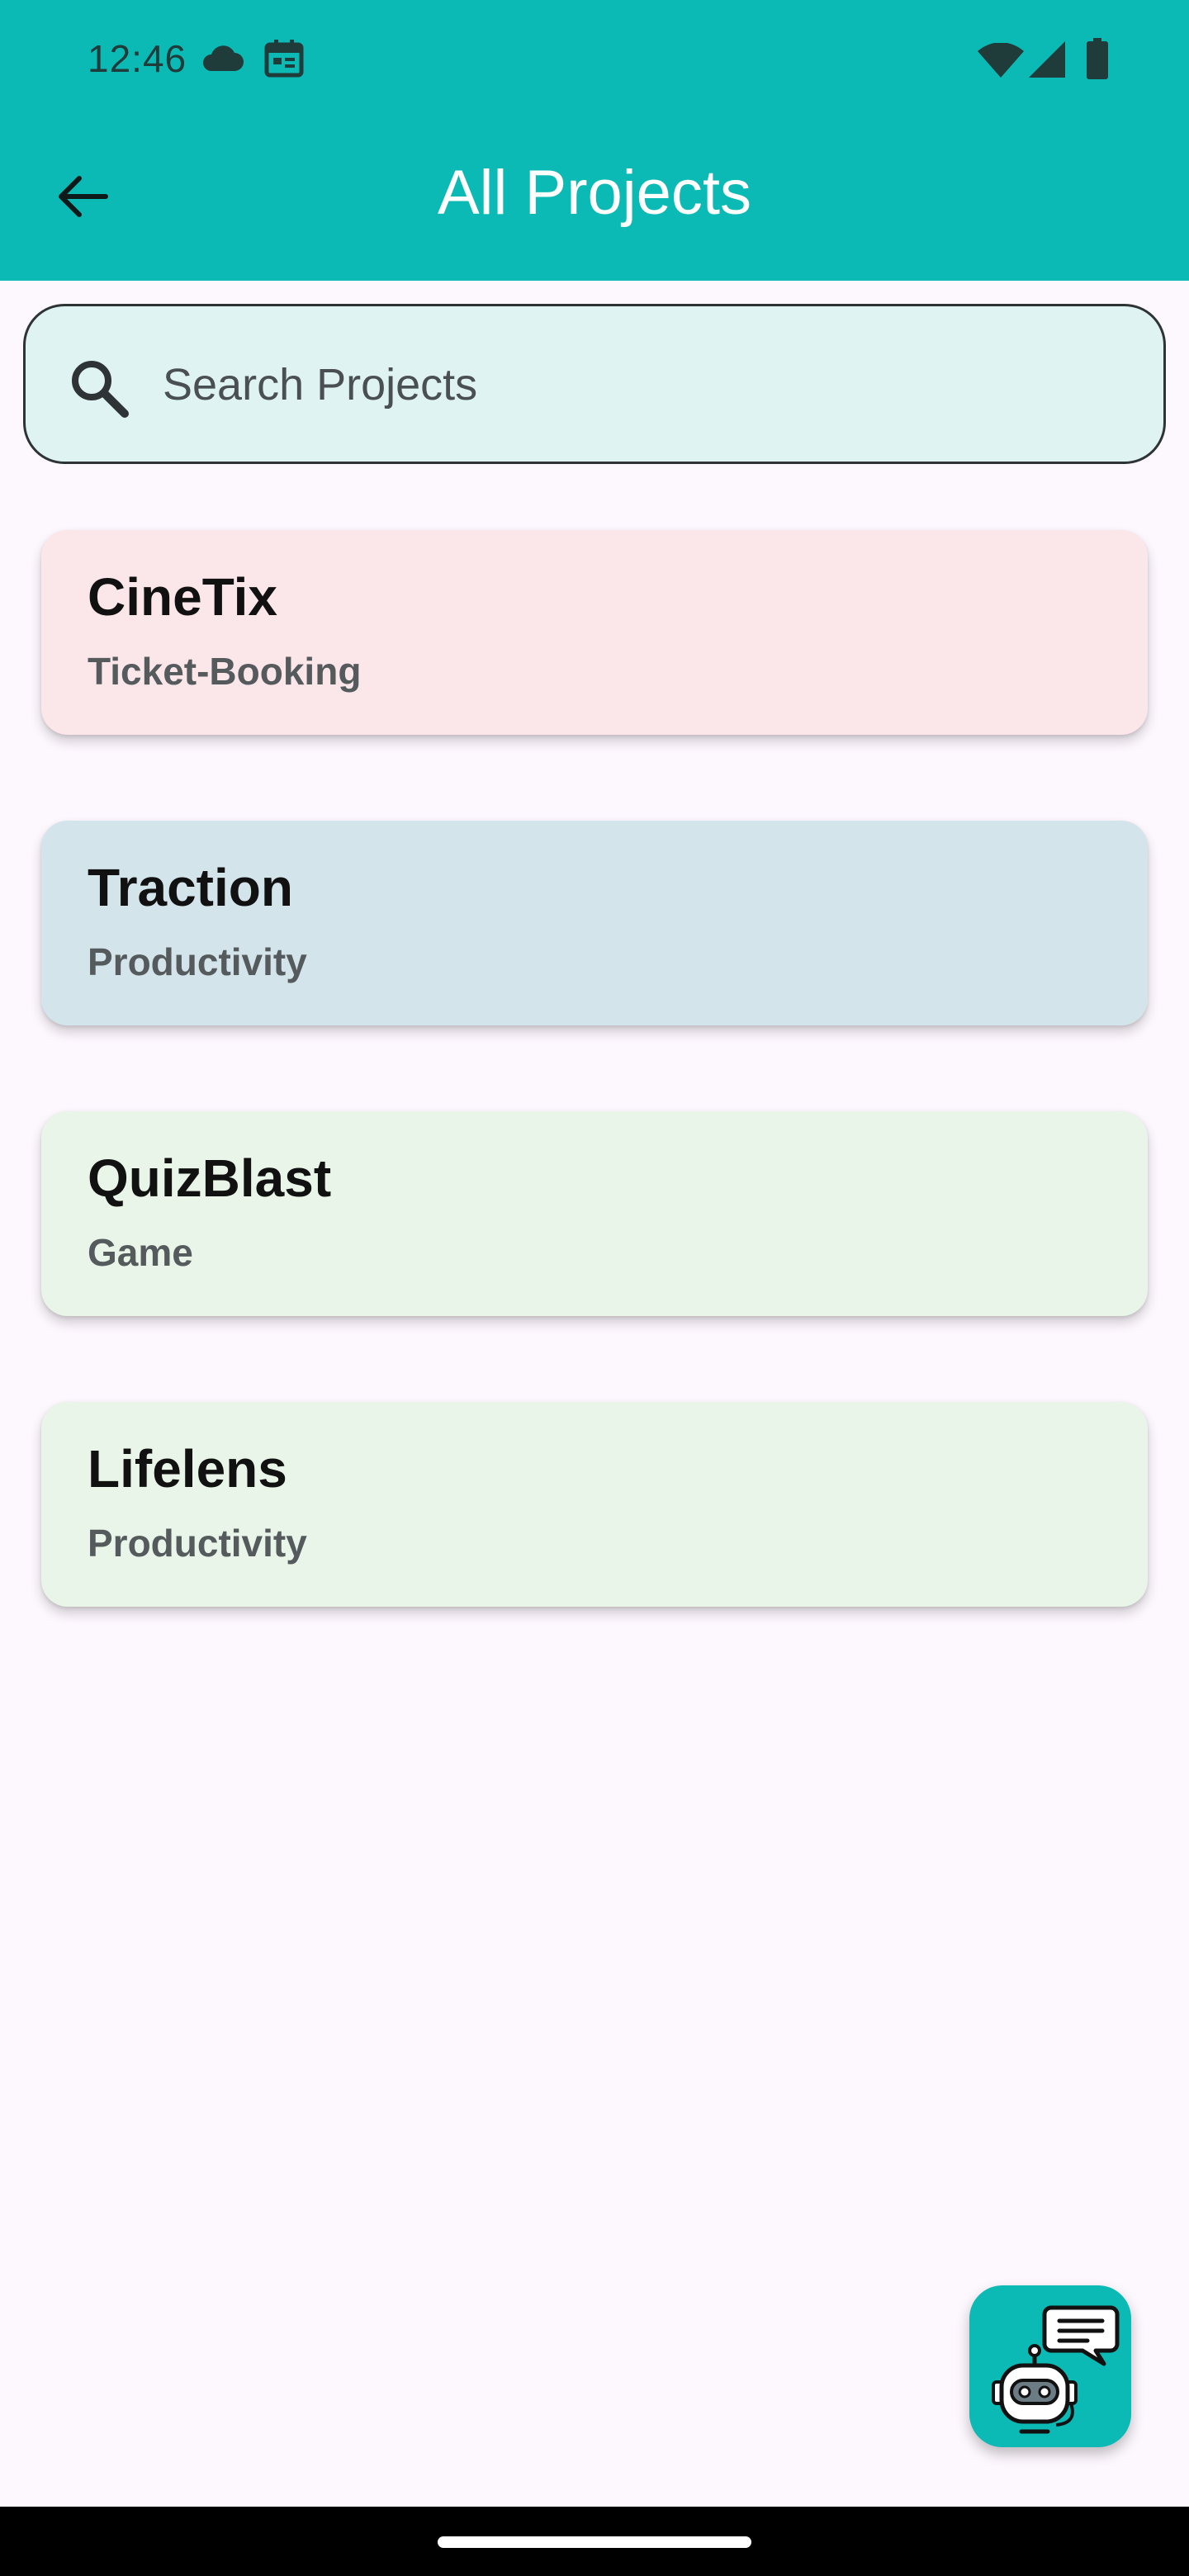 The height and width of the screenshot is (2576, 1189). What do you see at coordinates (1097, 60) in the screenshot?
I see `battery-icon` at bounding box center [1097, 60].